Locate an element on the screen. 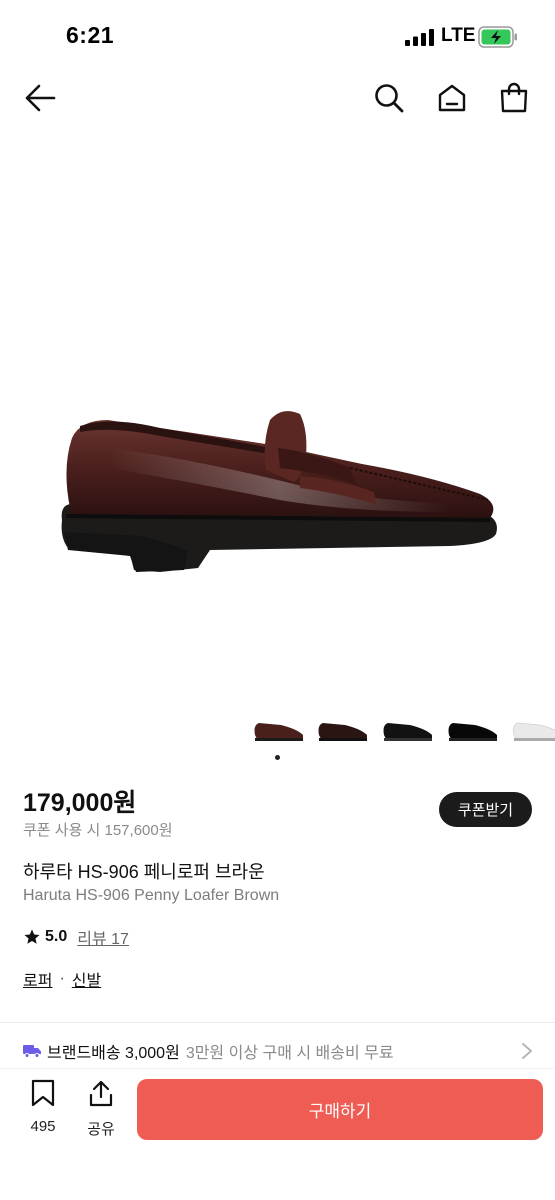  thumbnail-black is located at coordinates (408, 729).